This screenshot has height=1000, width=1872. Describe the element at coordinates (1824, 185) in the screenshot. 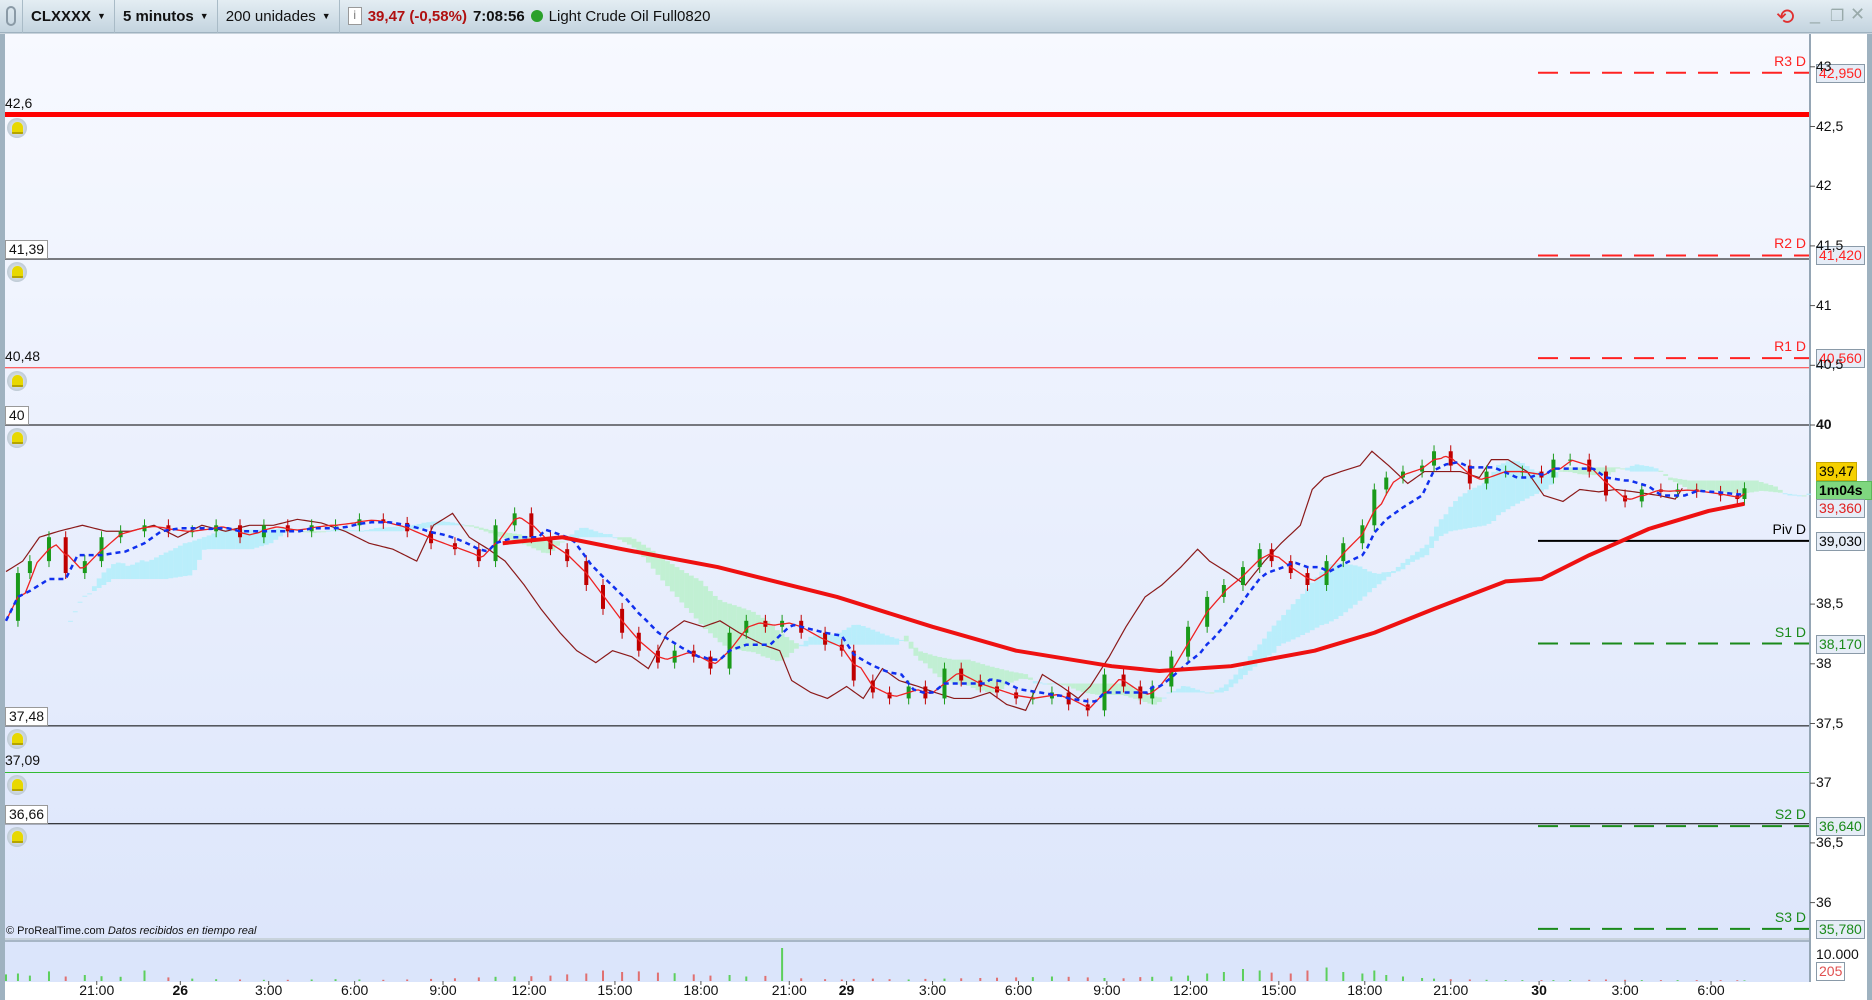

I see `price-axis-label: 42` at that location.